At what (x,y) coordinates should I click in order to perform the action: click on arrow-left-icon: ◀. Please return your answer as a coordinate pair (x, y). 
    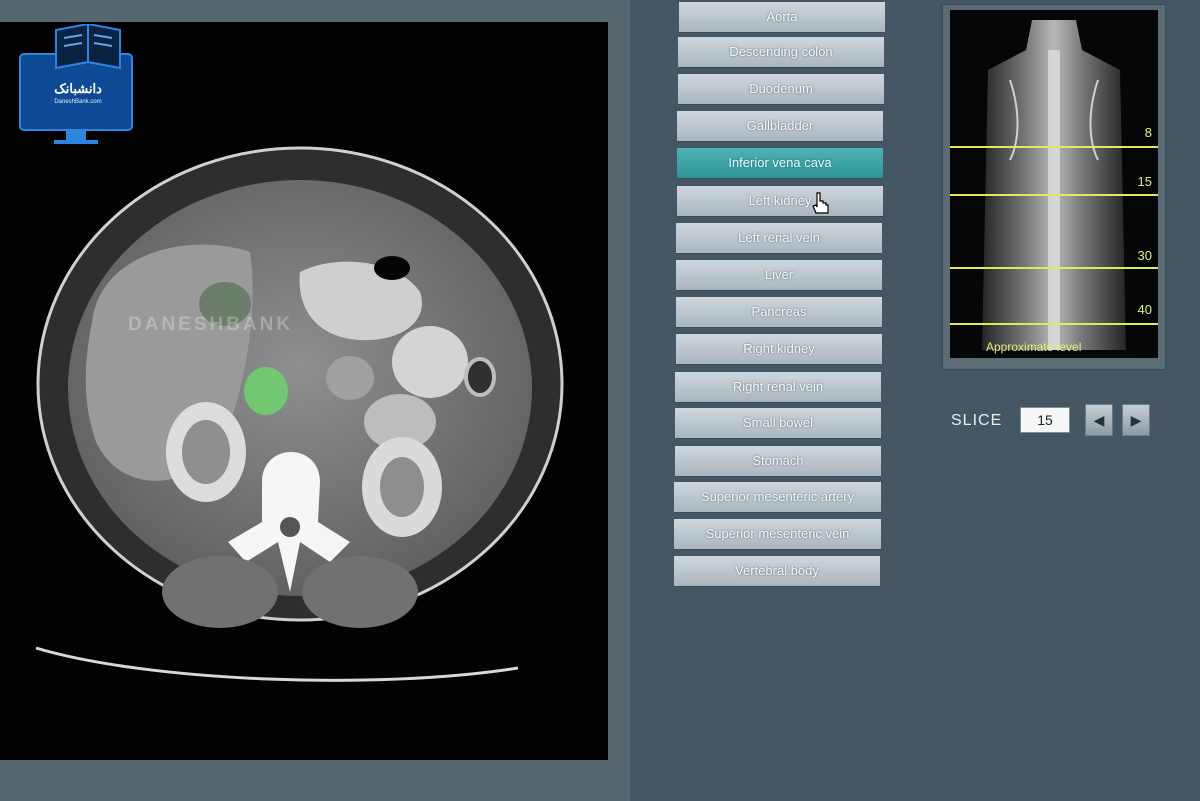
    Looking at the image, I should click on (1099, 420).